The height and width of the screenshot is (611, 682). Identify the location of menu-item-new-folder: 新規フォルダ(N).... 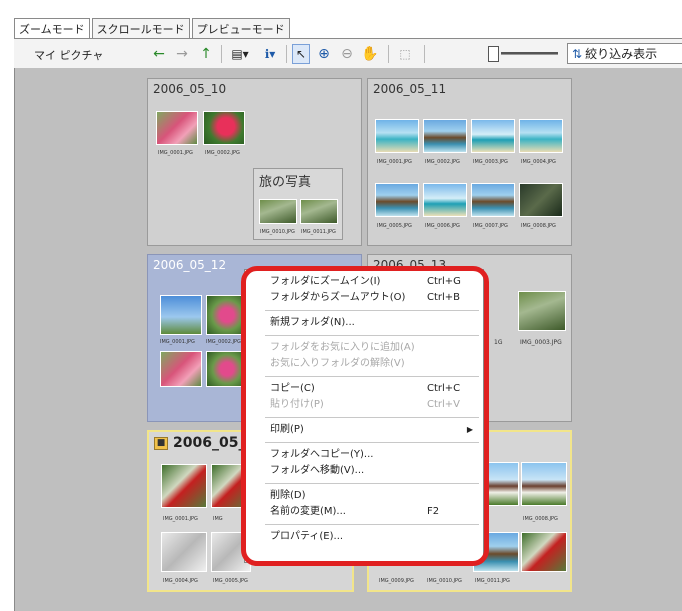
(364, 323).